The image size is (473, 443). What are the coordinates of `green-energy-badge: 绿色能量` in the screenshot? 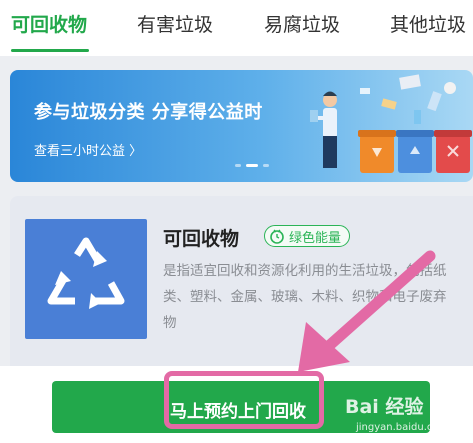 It's located at (307, 236).